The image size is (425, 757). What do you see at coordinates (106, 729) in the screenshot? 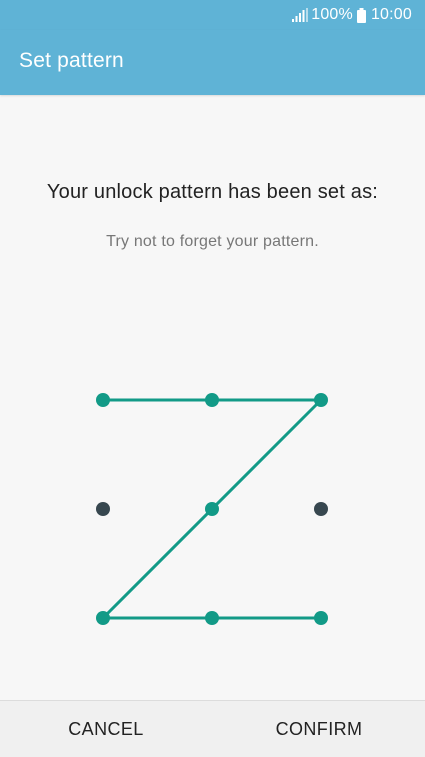
I see `cancel-button: CANCEL` at bounding box center [106, 729].